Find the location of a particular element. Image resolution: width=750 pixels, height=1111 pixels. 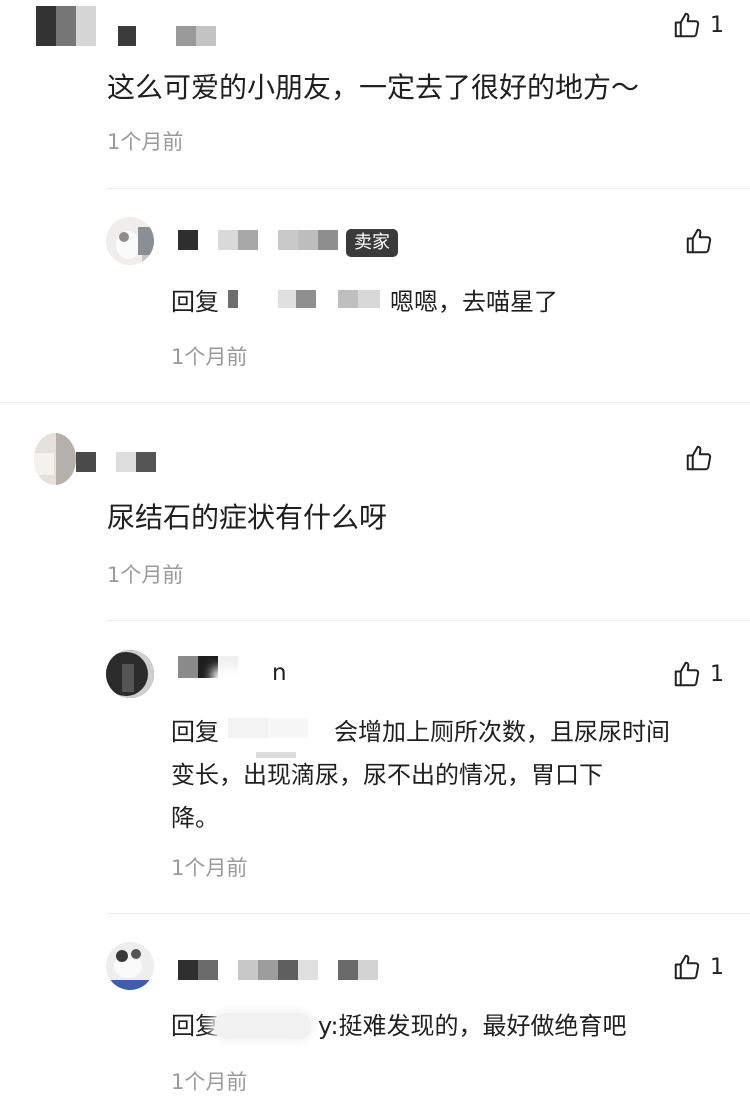

comment-text: 这么可爱的小朋友，一定去了很好的地方～ is located at coordinates (373, 87).